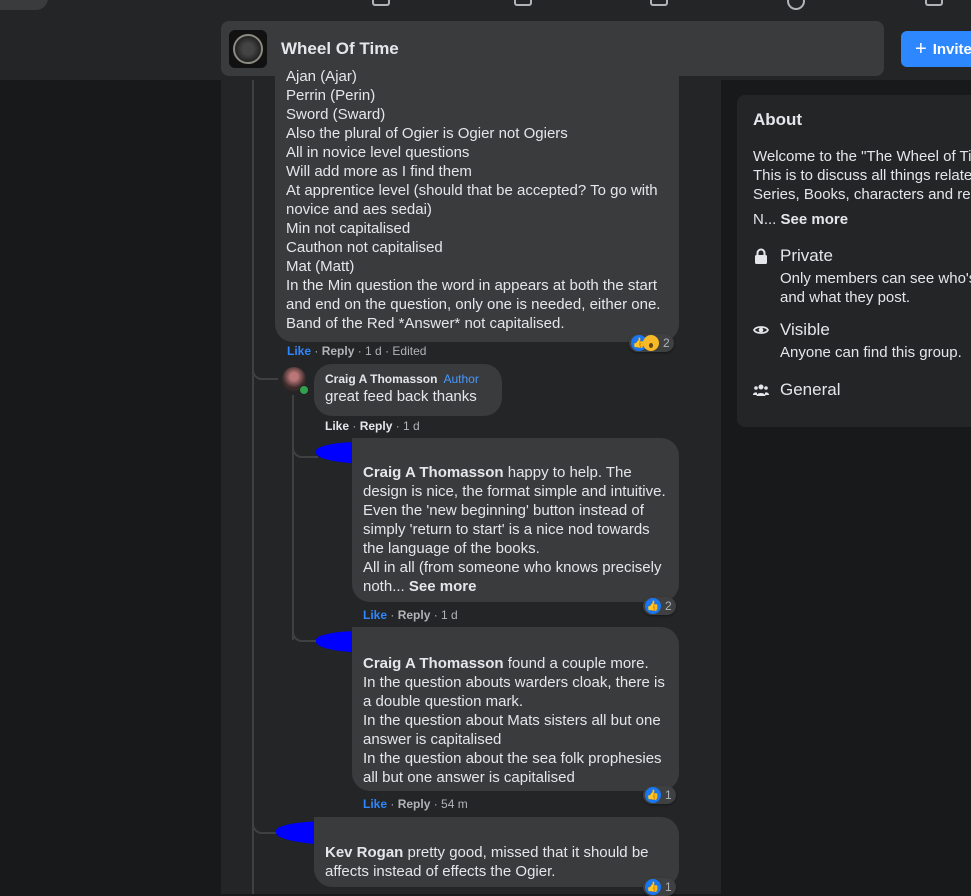 Image resolution: width=971 pixels, height=896 pixels. Describe the element at coordinates (454, 804) in the screenshot. I see `comment-time: 54 m` at that location.